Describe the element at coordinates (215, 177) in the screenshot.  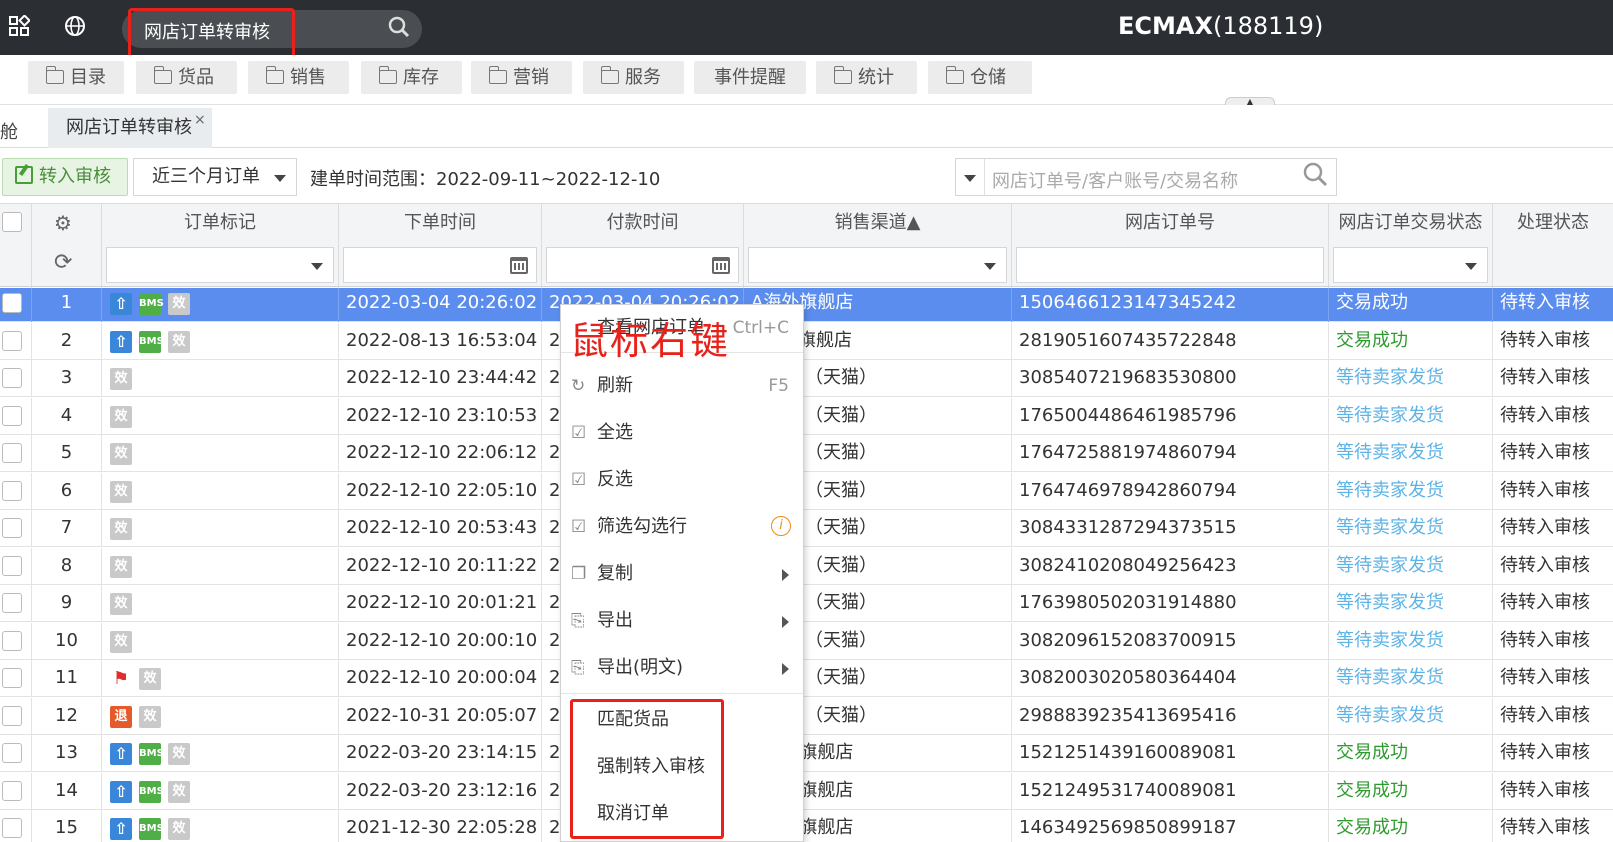
I see `order-range-select: 近三个月订单` at that location.